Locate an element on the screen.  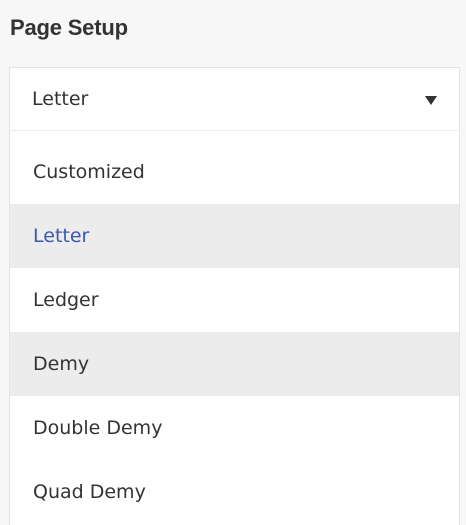
option-quad-demy: Quad Demy is located at coordinates (234, 492).